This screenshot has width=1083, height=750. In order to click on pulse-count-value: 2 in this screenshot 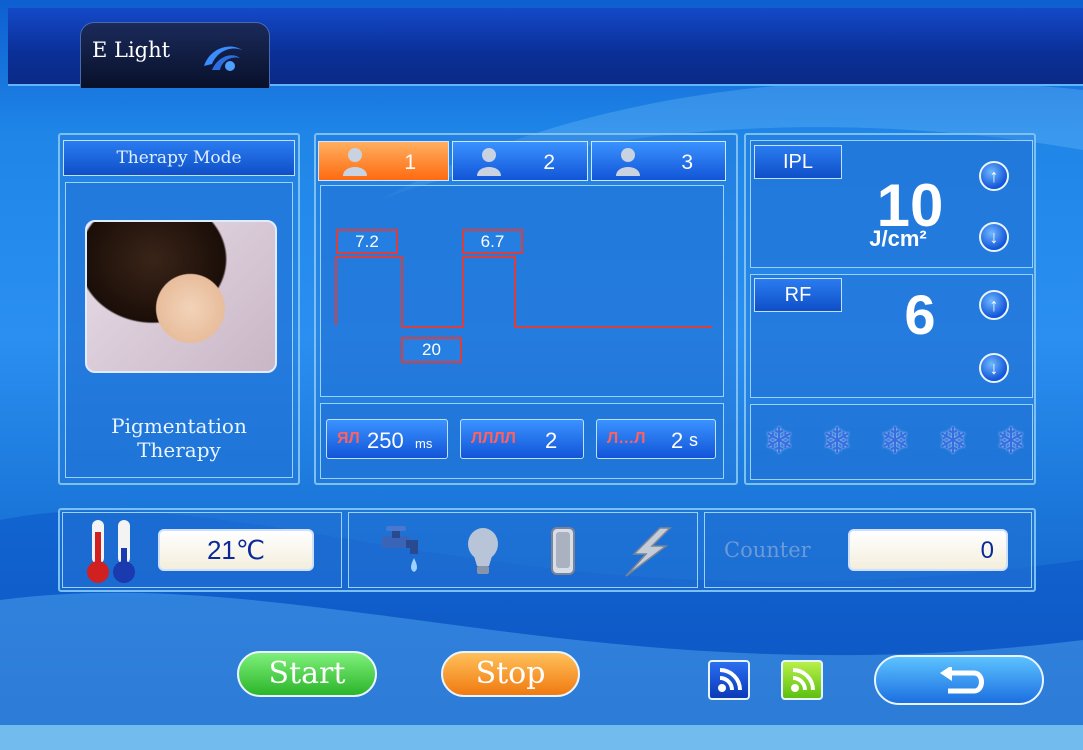, I will do `click(551, 440)`.